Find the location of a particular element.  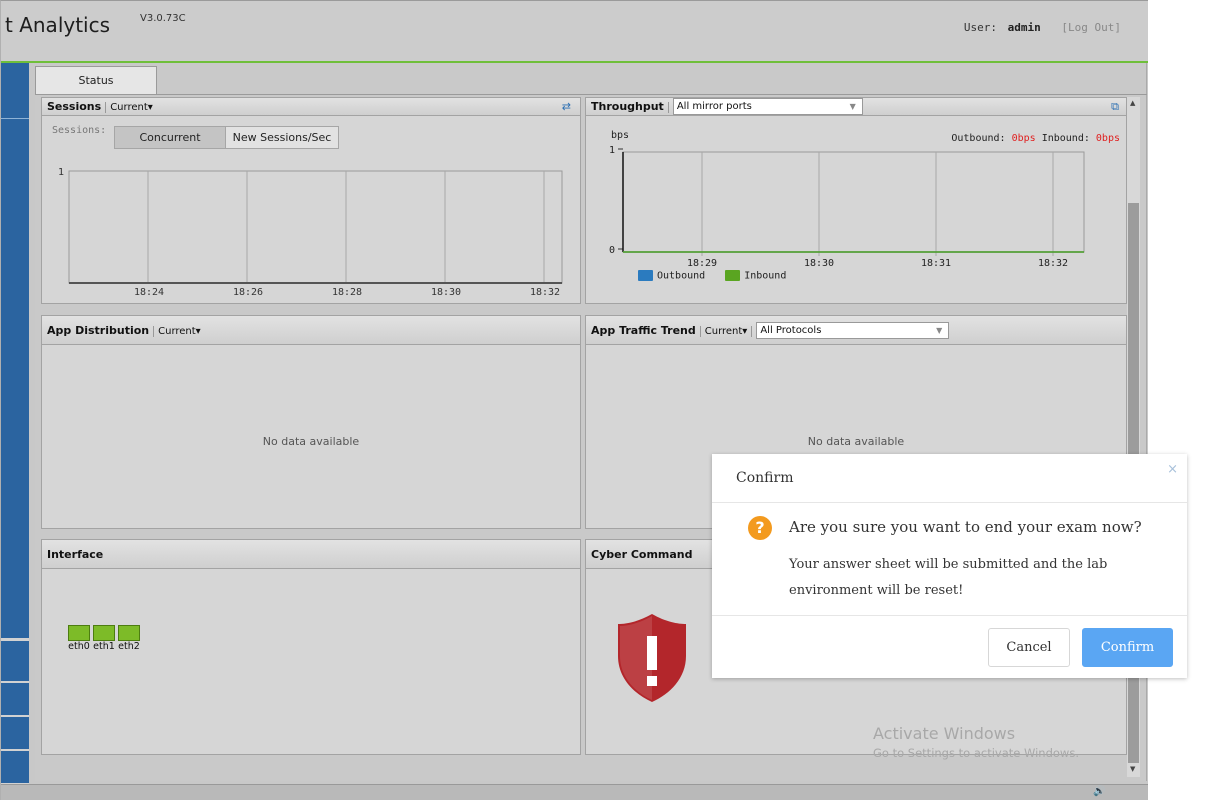

port-eth2: eth2 is located at coordinates (129, 638).